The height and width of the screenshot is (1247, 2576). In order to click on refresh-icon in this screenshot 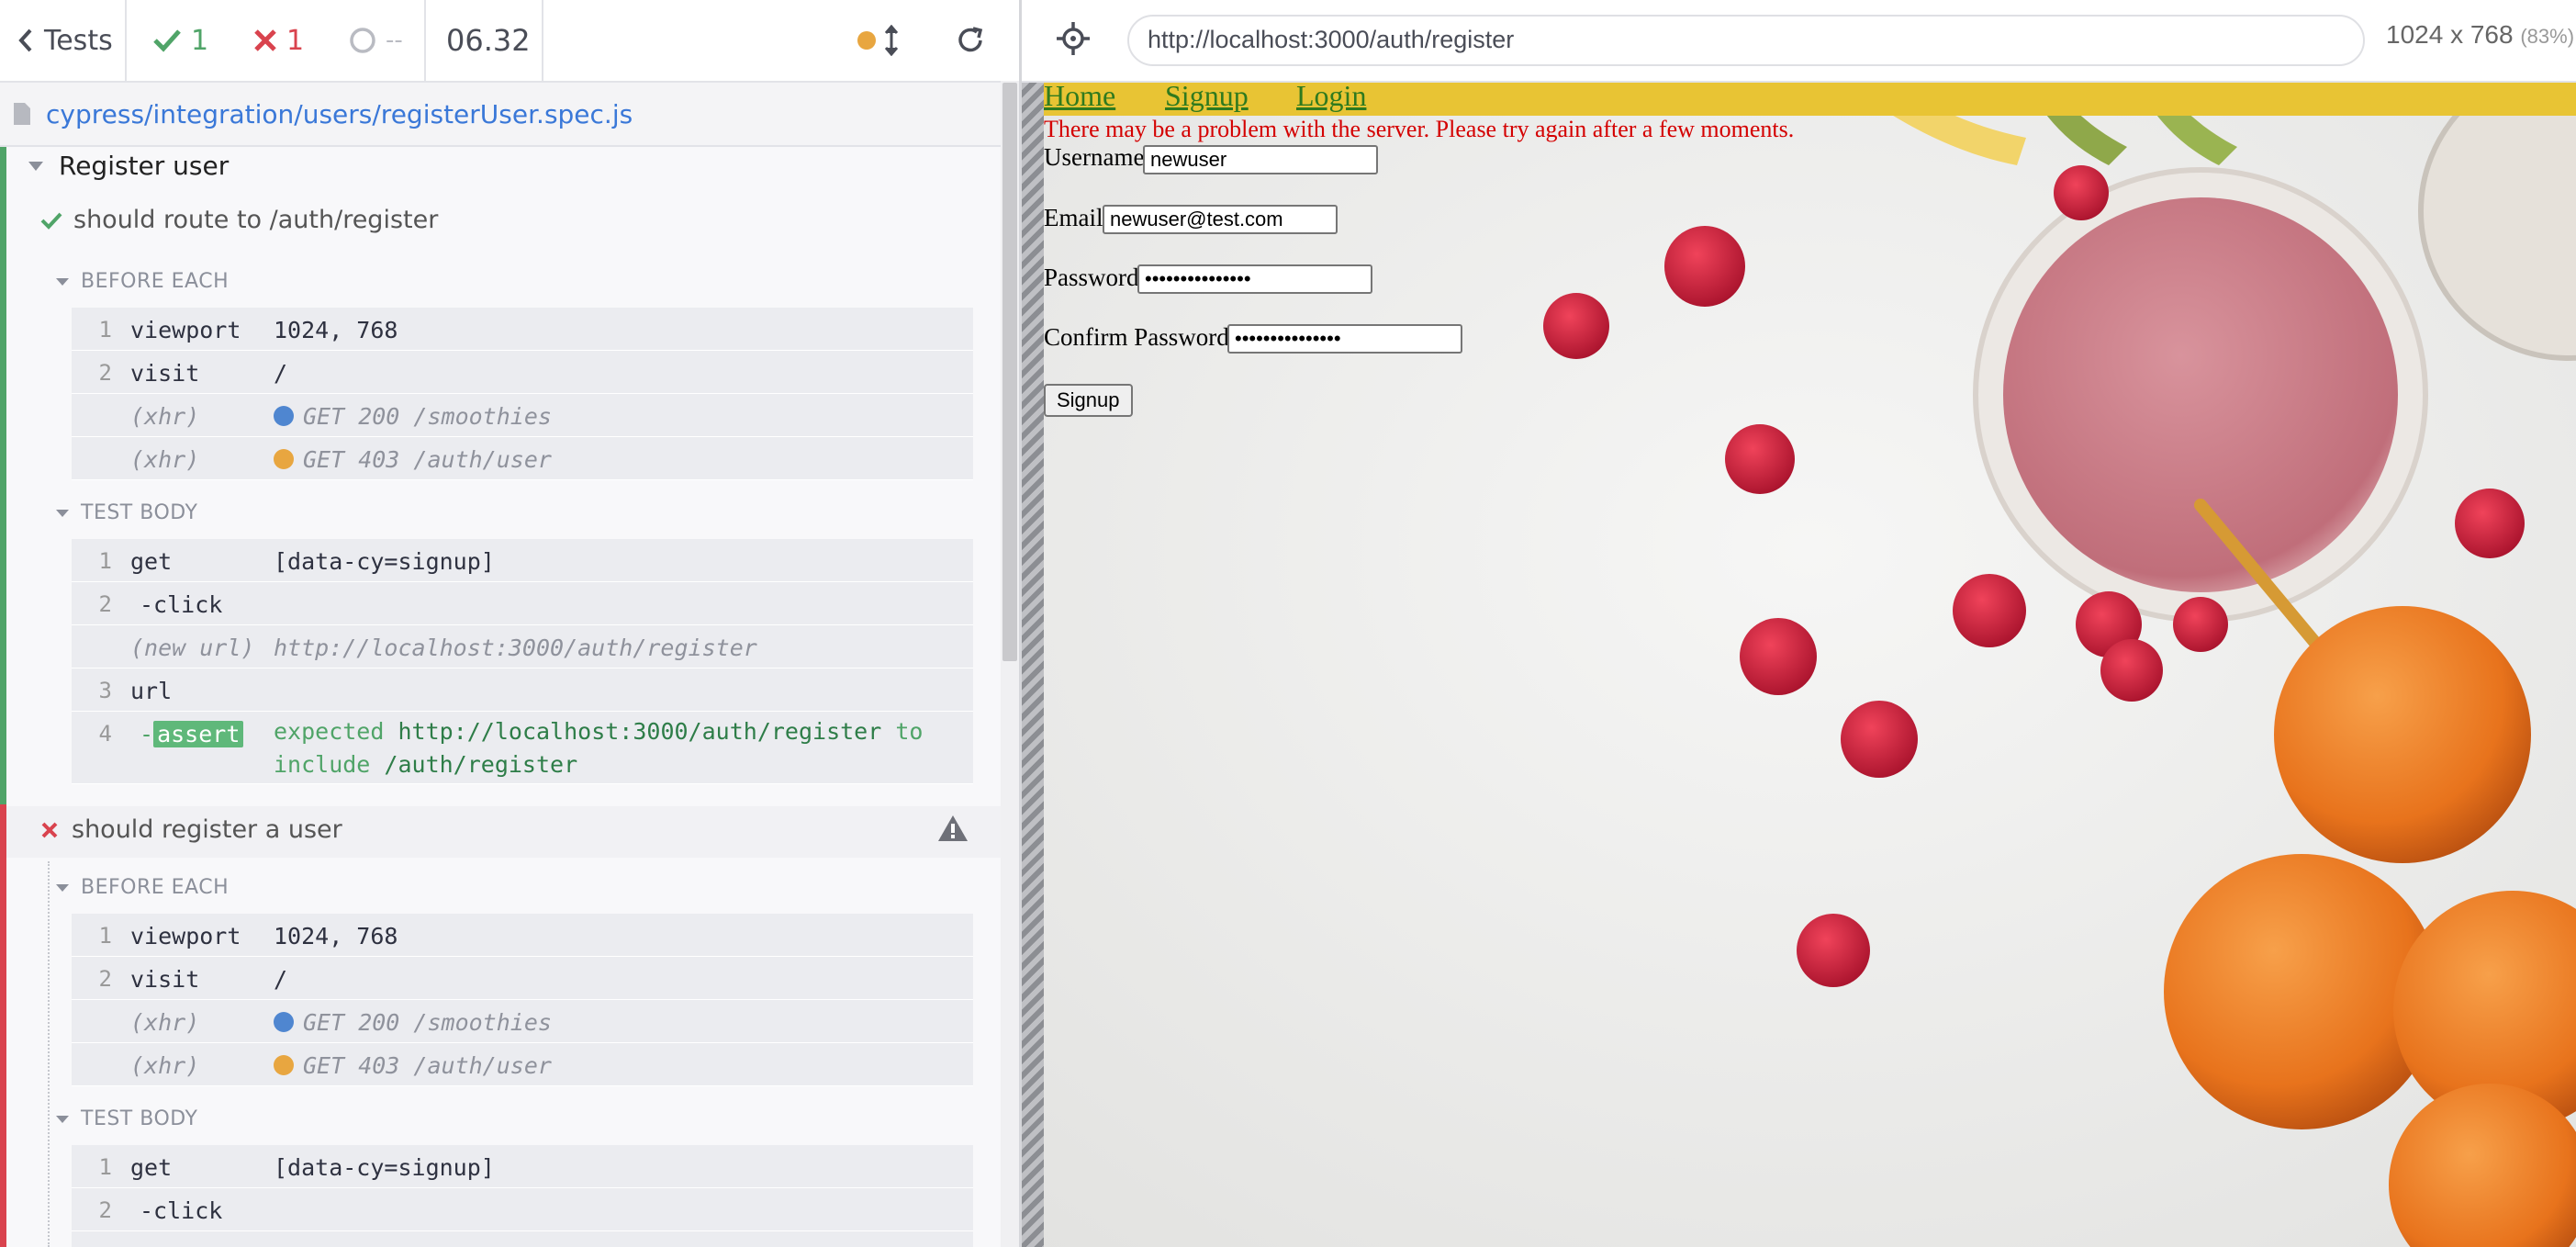, I will do `click(970, 39)`.